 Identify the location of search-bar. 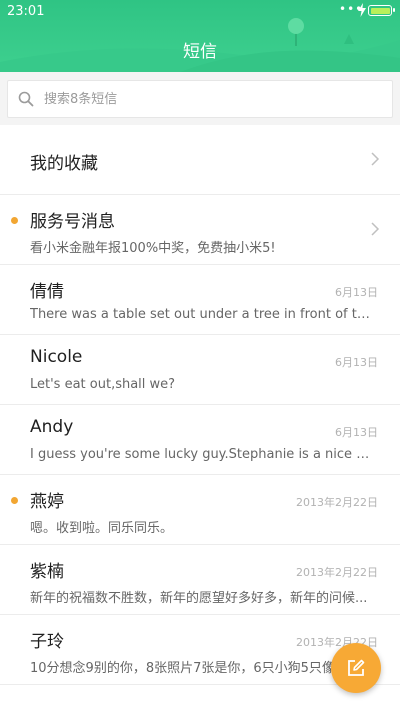
(200, 99).